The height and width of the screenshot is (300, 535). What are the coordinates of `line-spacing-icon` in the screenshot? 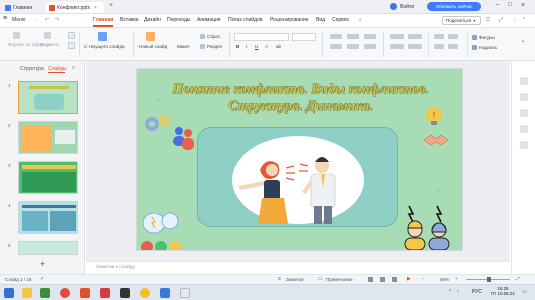 It's located at (397, 36).